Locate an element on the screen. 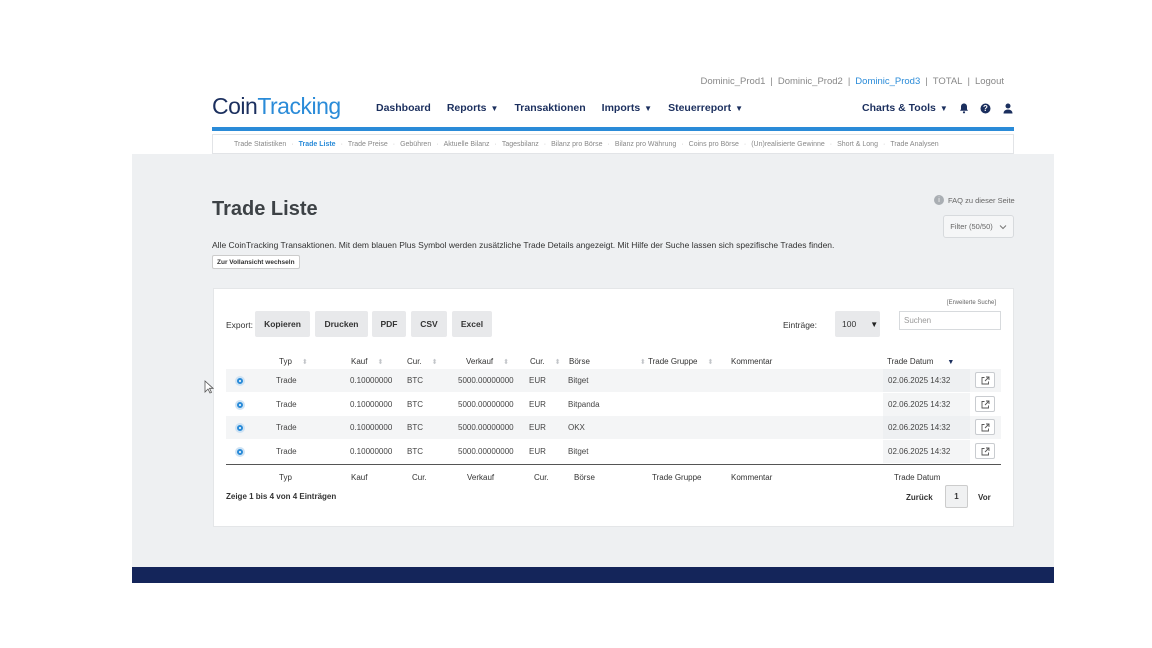  export-csv-button: CSV is located at coordinates (429, 324).